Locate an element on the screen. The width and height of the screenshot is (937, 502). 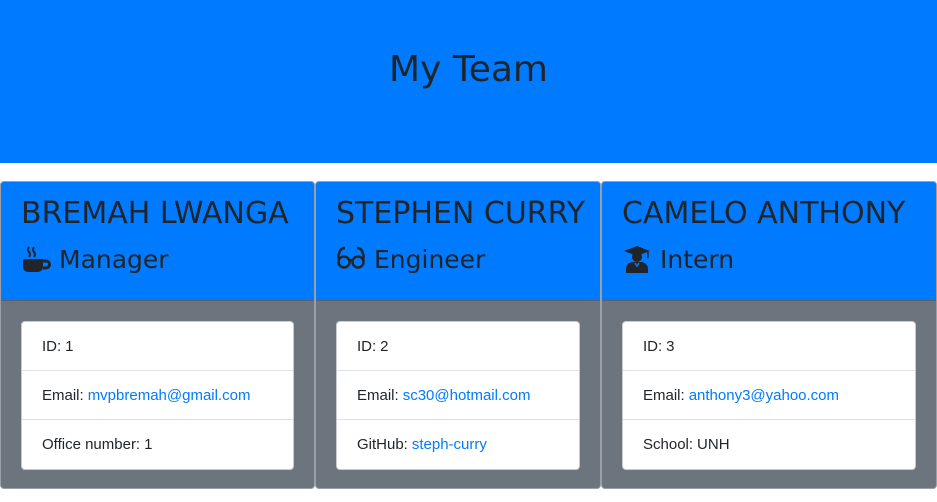
list-item-email: Email: anthony3@yahoo.com is located at coordinates (769, 395).